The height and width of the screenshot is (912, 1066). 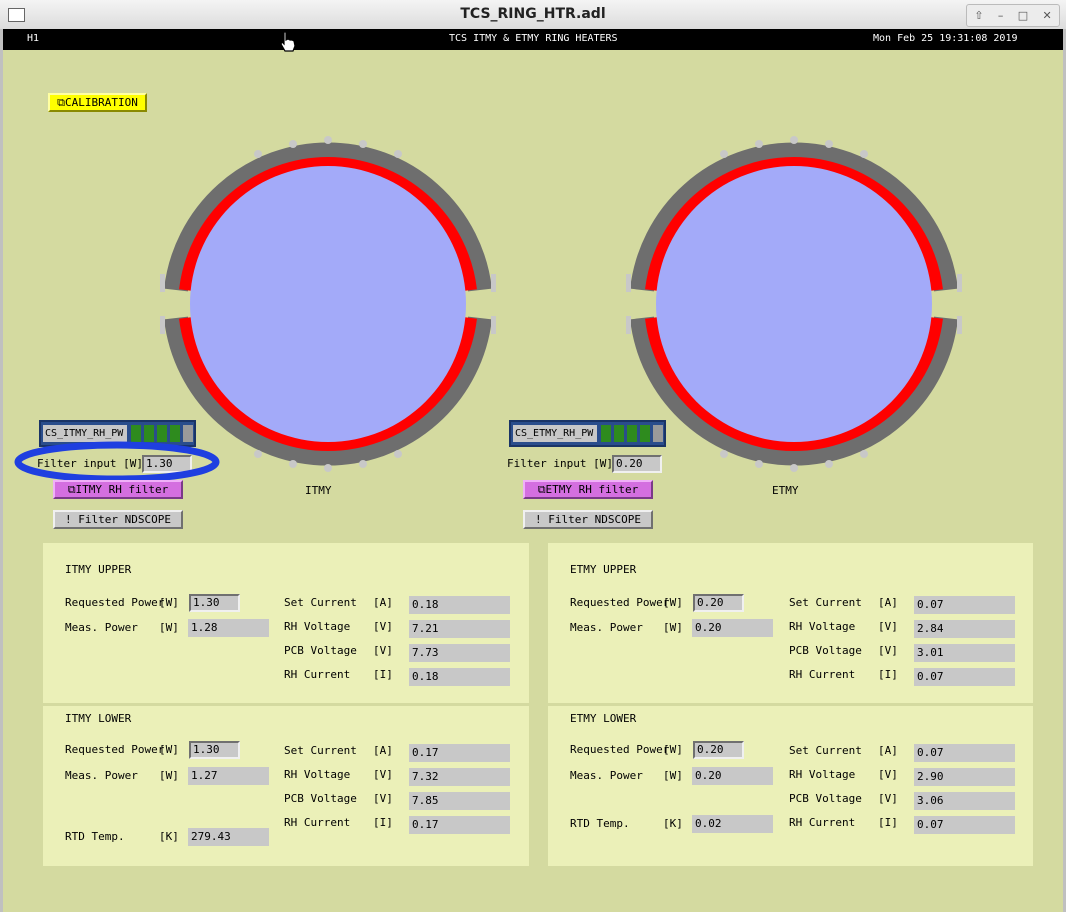 I want to click on etmy-lower-meas-power-readout: 0.20, so click(x=732, y=776).